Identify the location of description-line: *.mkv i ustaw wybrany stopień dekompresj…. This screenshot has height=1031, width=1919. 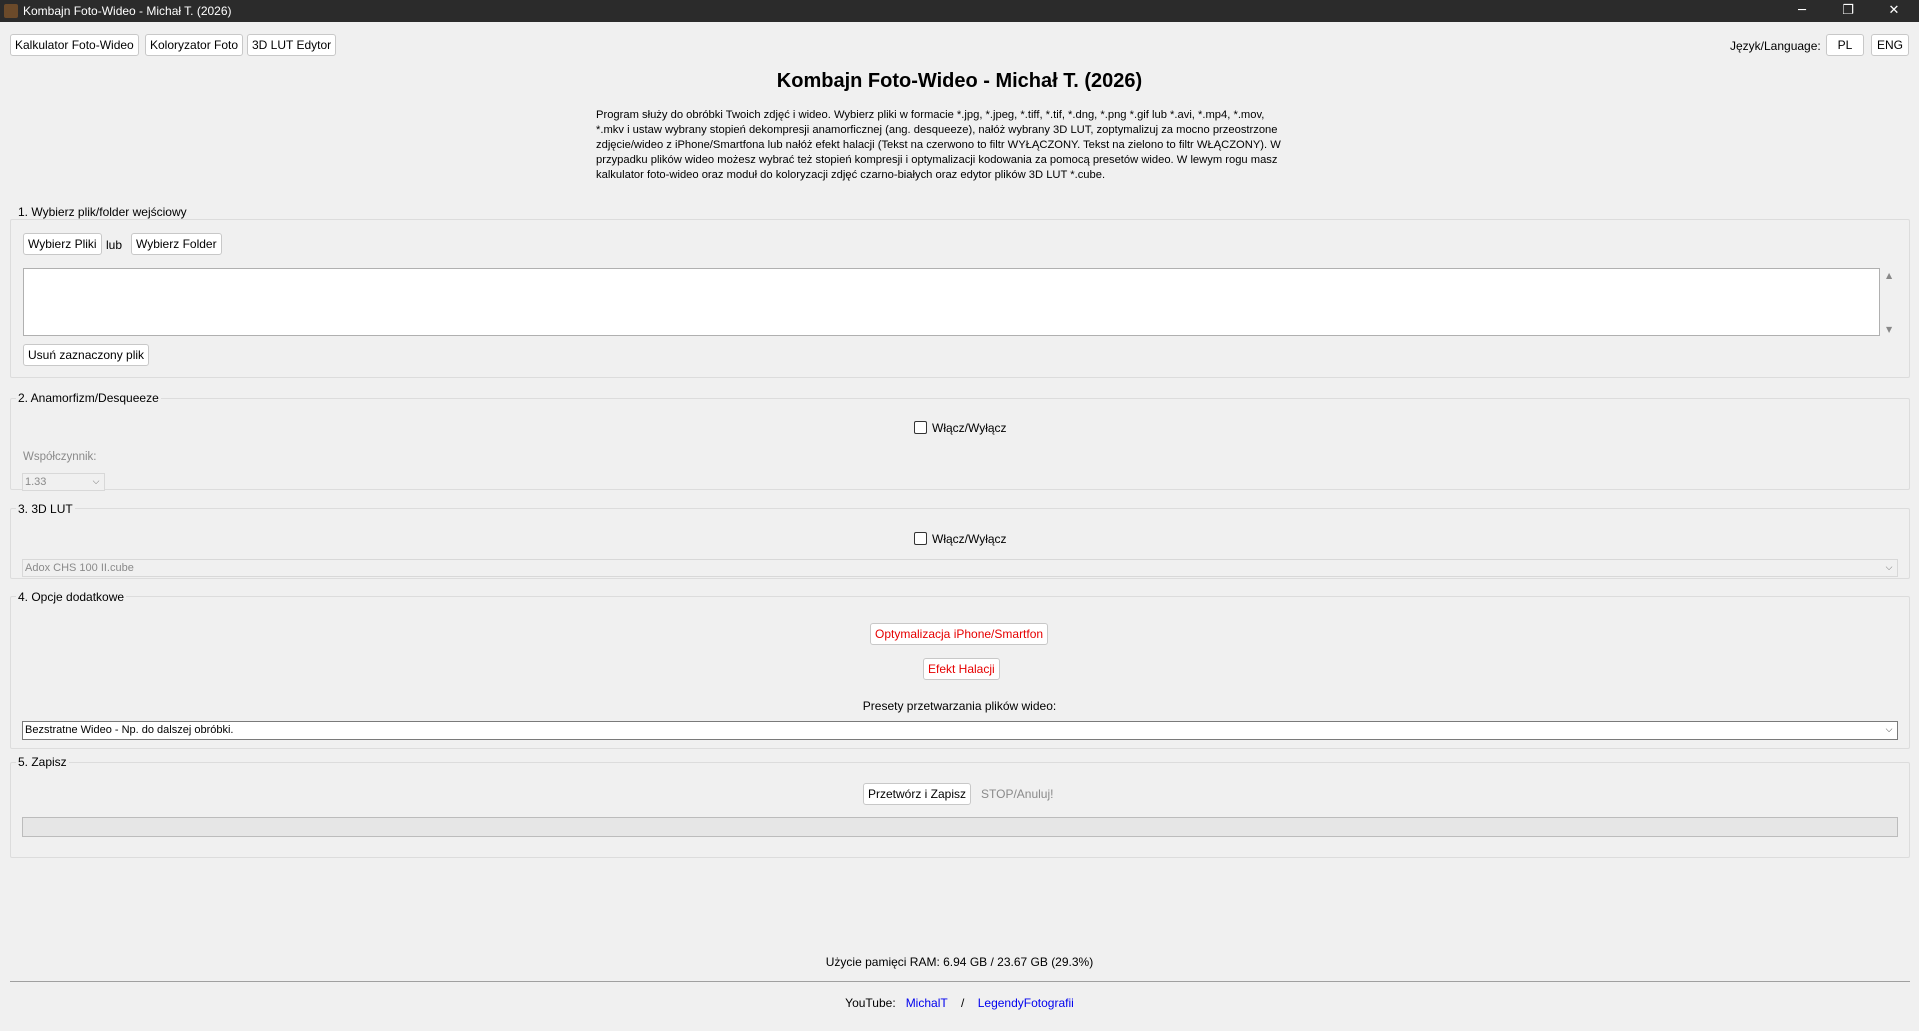
(937, 130).